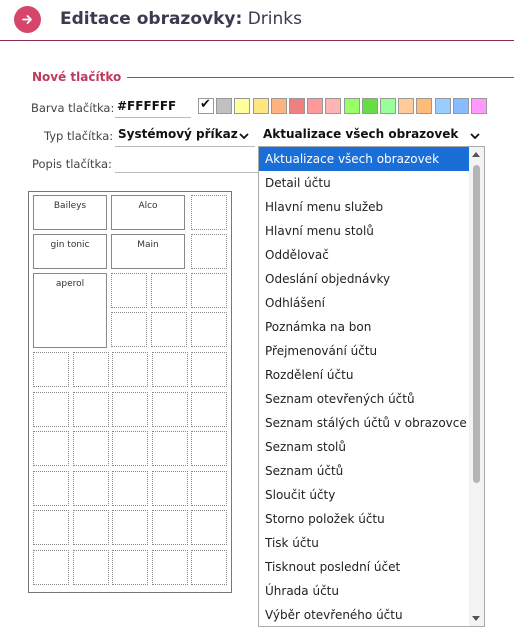  Describe the element at coordinates (364, 255) in the screenshot. I see `dropdown-option: Oddělovač` at that location.